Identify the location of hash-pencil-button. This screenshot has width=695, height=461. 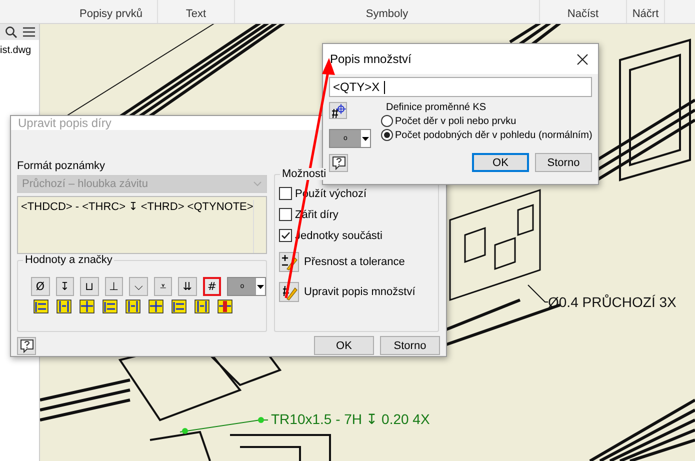
(289, 292).